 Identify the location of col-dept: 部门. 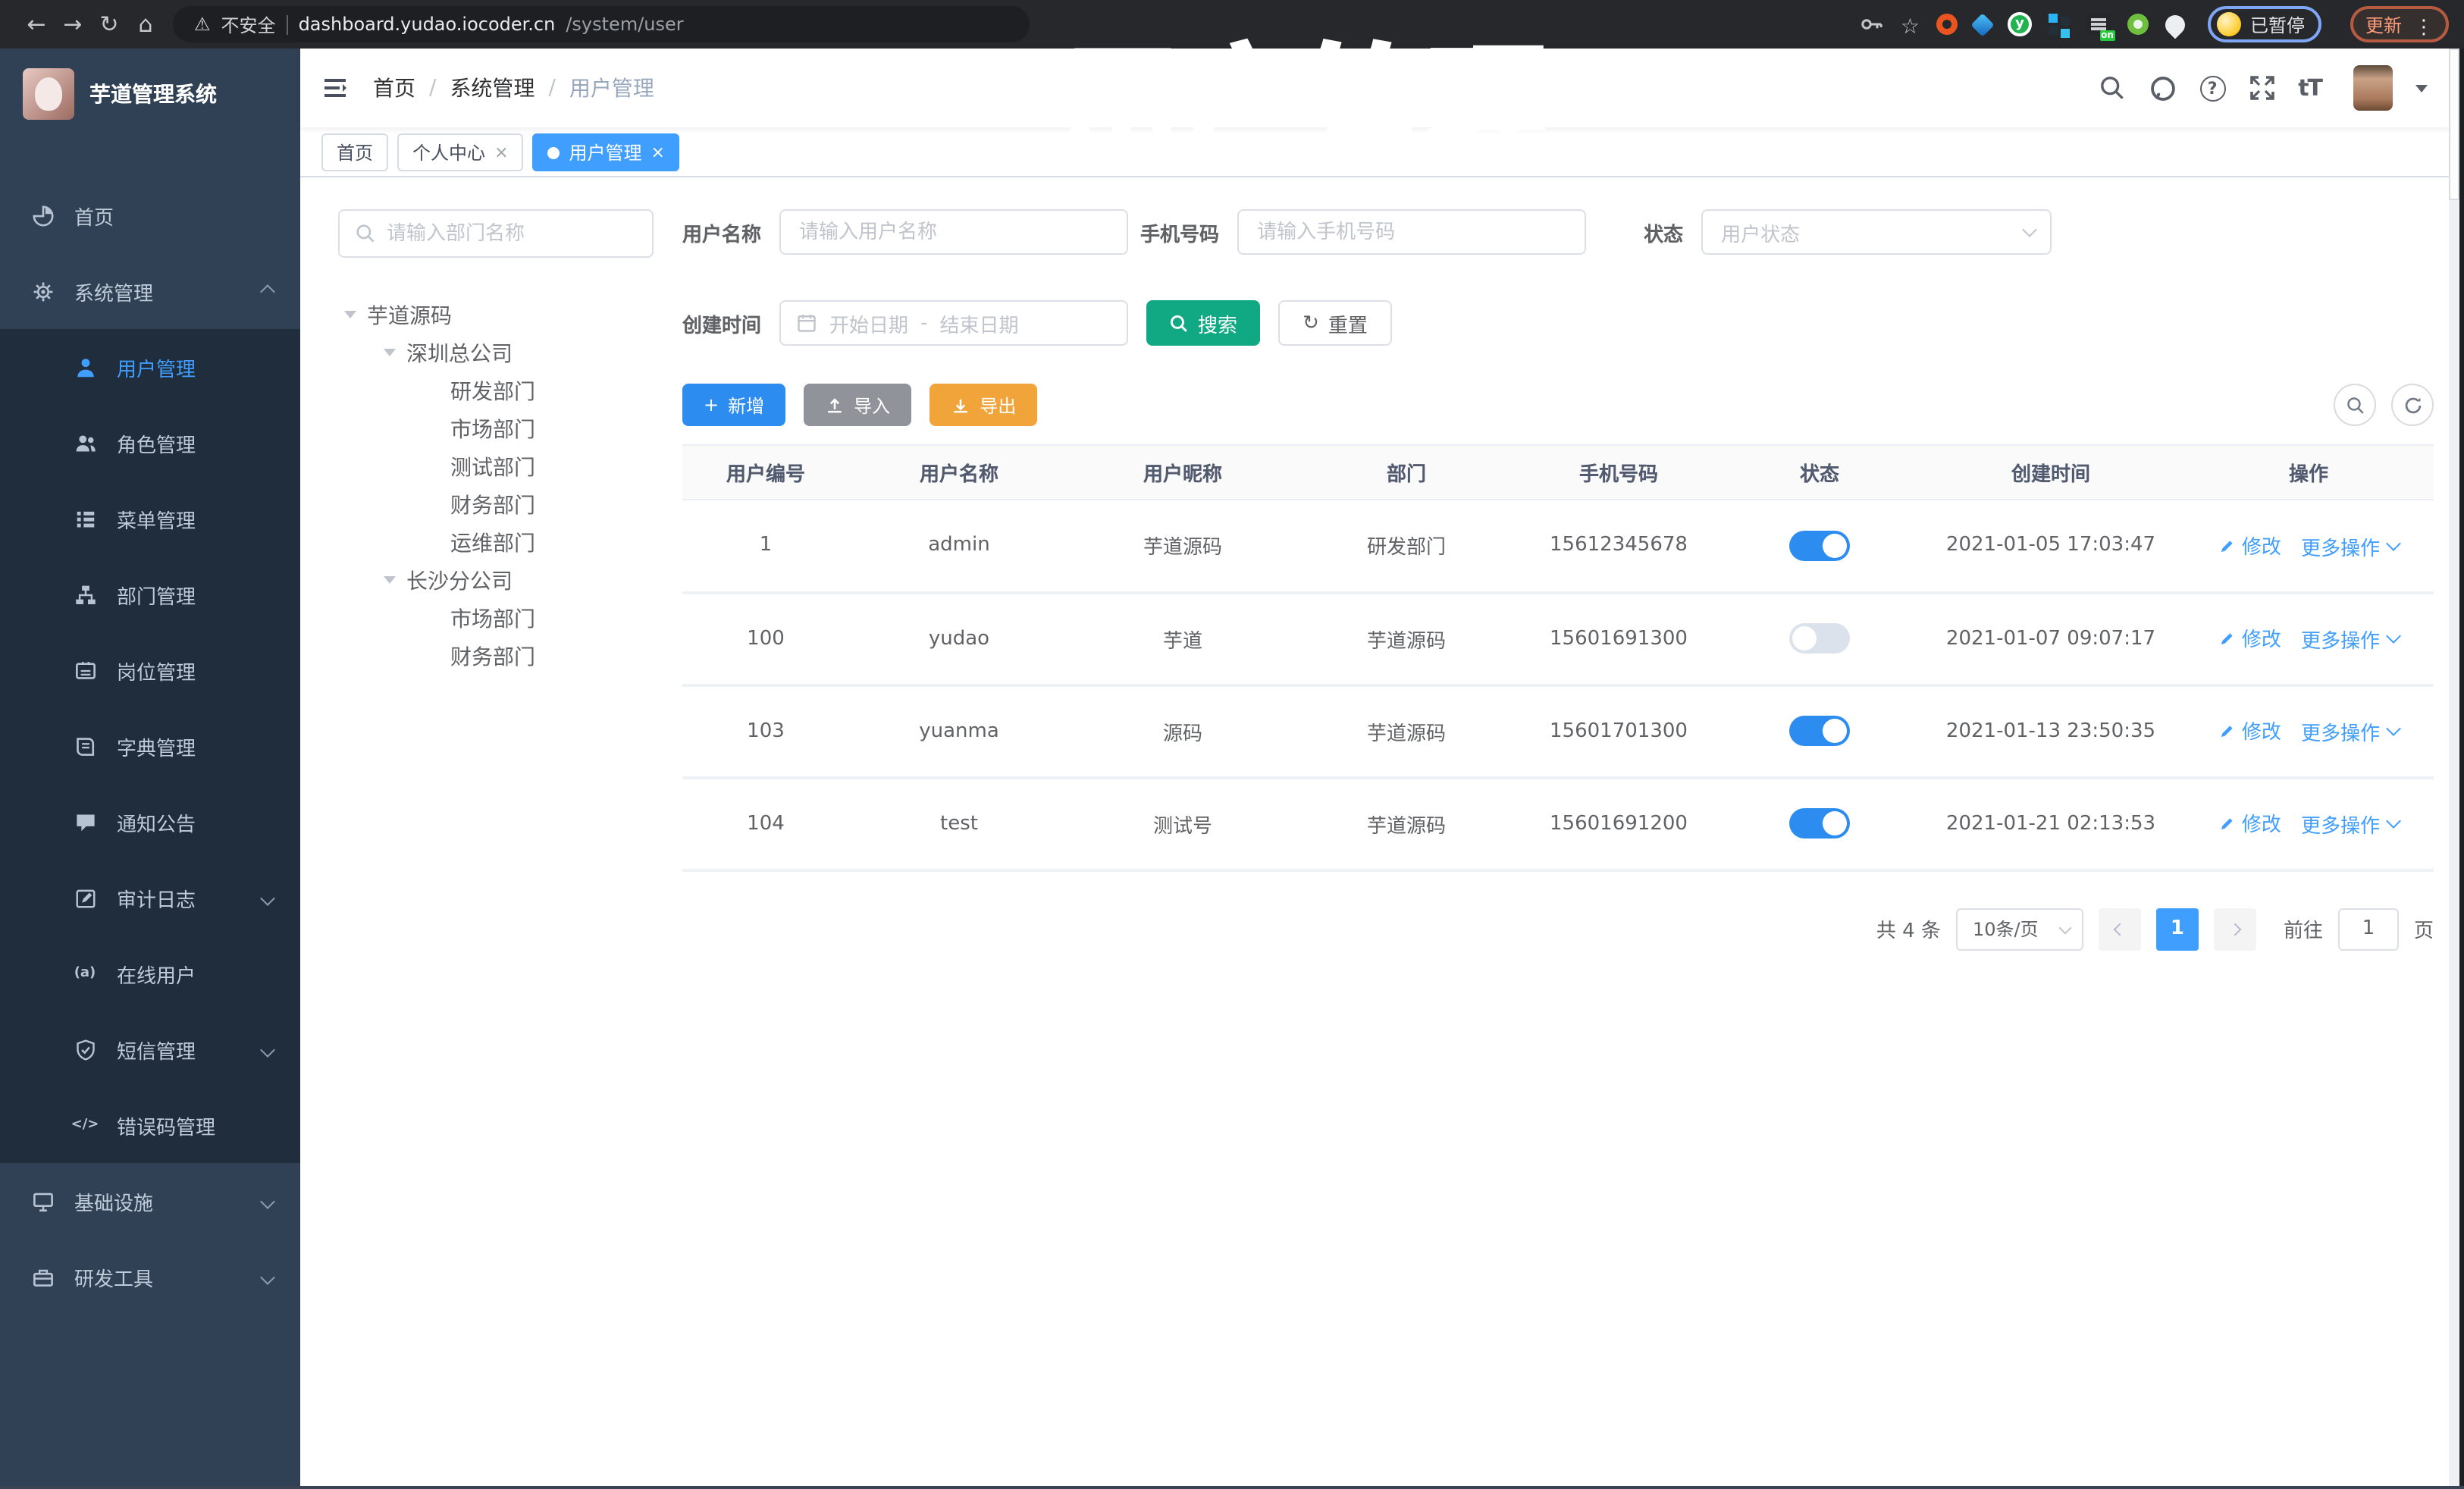
(1406, 472).